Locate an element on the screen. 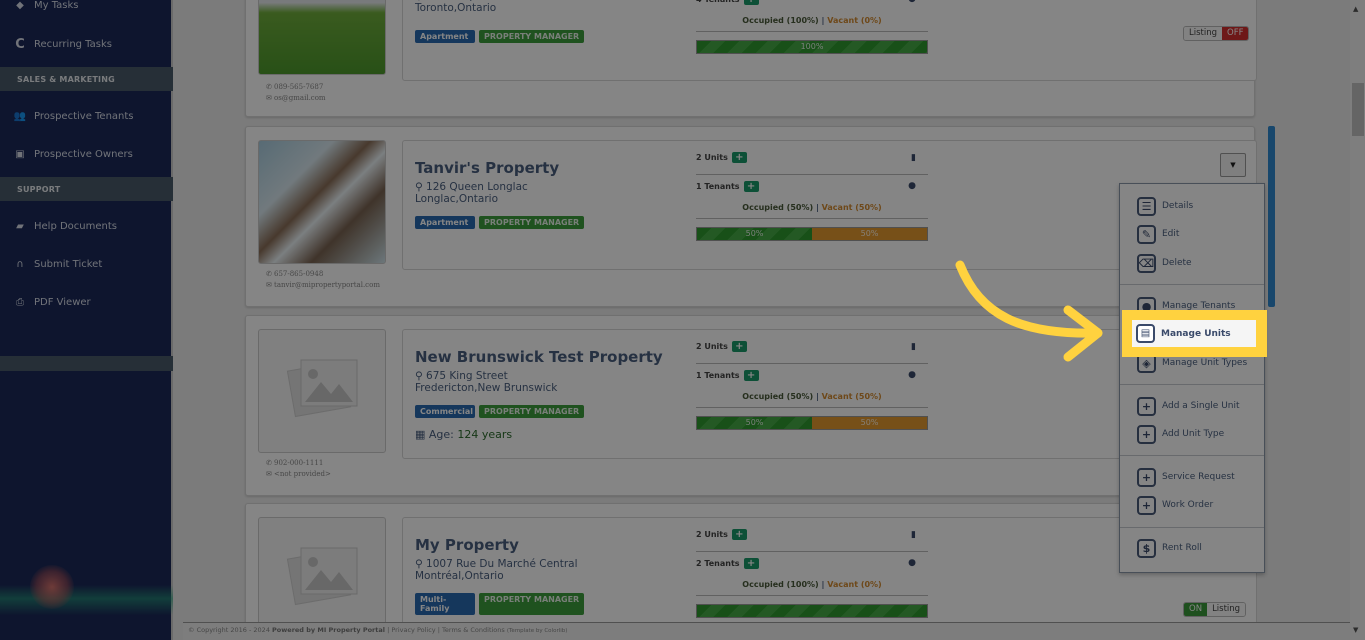 The width and height of the screenshot is (1365, 640). menu-item-details: ☰ Details is located at coordinates (1192, 206).